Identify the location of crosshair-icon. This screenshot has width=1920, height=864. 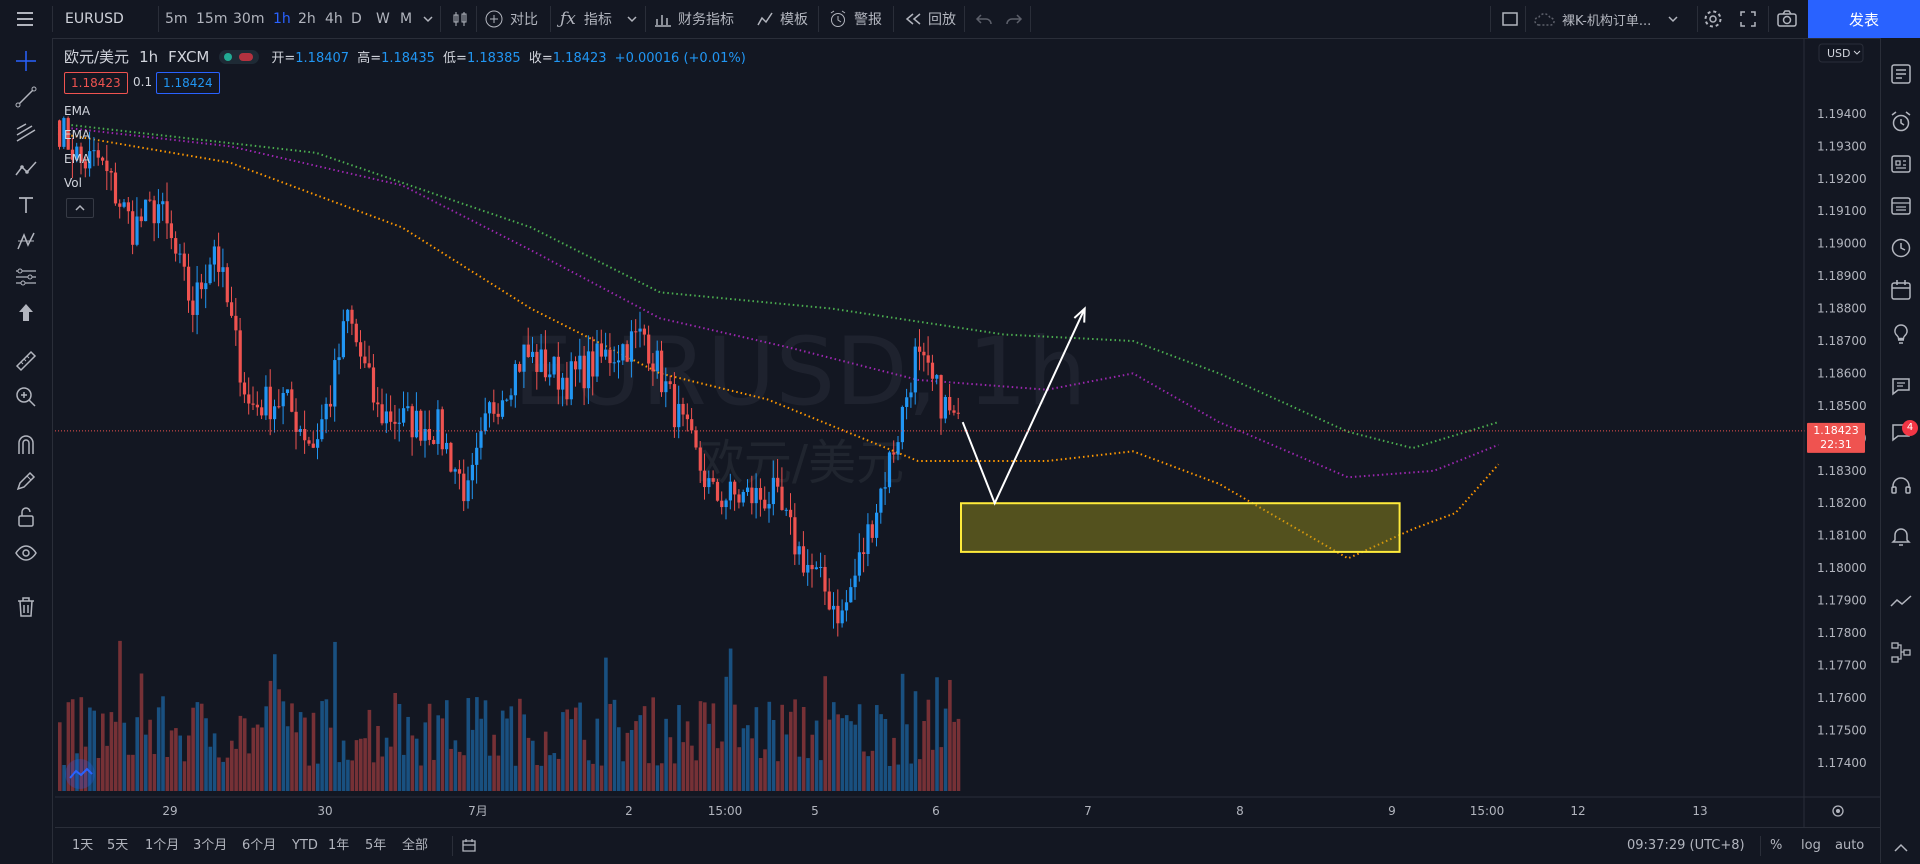
(26, 61).